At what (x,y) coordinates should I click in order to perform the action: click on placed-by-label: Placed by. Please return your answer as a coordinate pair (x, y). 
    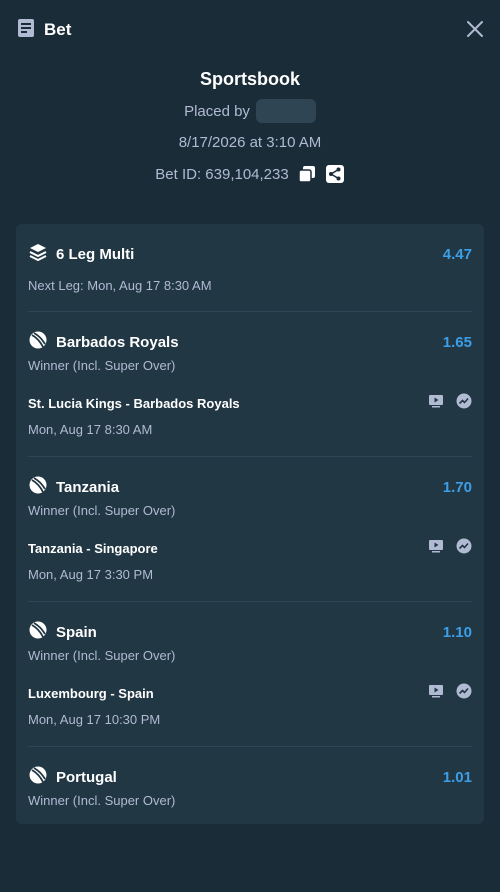
    Looking at the image, I should click on (217, 111).